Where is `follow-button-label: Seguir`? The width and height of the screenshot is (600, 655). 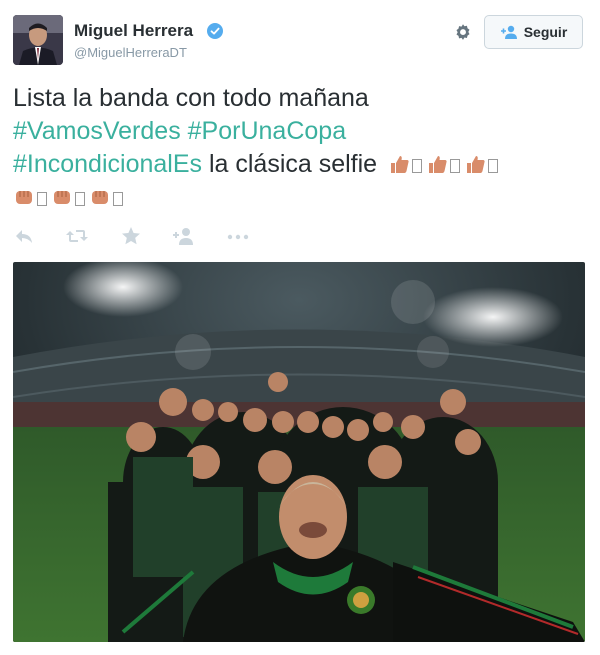
follow-button-label: Seguir is located at coordinates (545, 32).